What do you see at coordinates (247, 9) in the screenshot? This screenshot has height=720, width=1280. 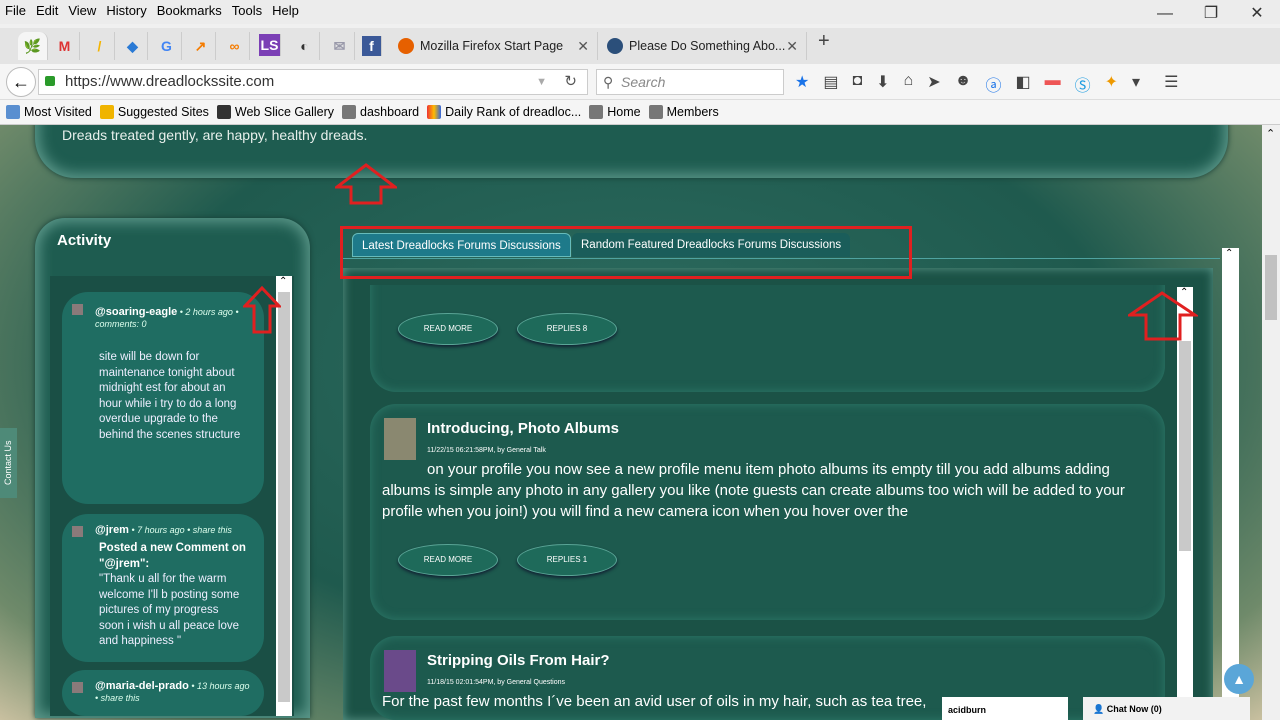 I see `menu-tools: Tools` at bounding box center [247, 9].